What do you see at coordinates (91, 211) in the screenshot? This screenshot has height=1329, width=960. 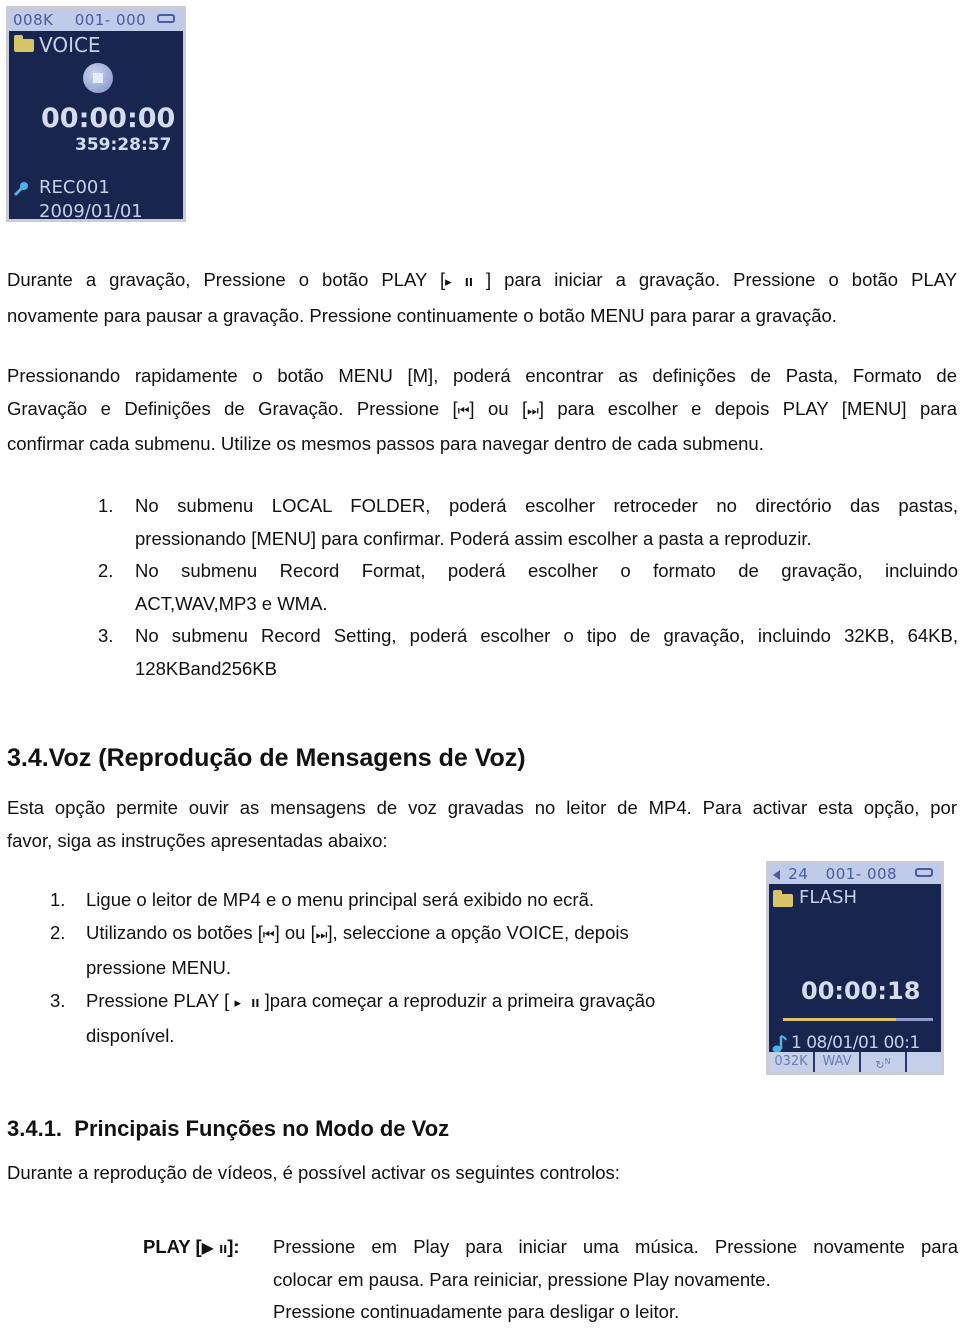 I see `file-date: 2009/01/01` at bounding box center [91, 211].